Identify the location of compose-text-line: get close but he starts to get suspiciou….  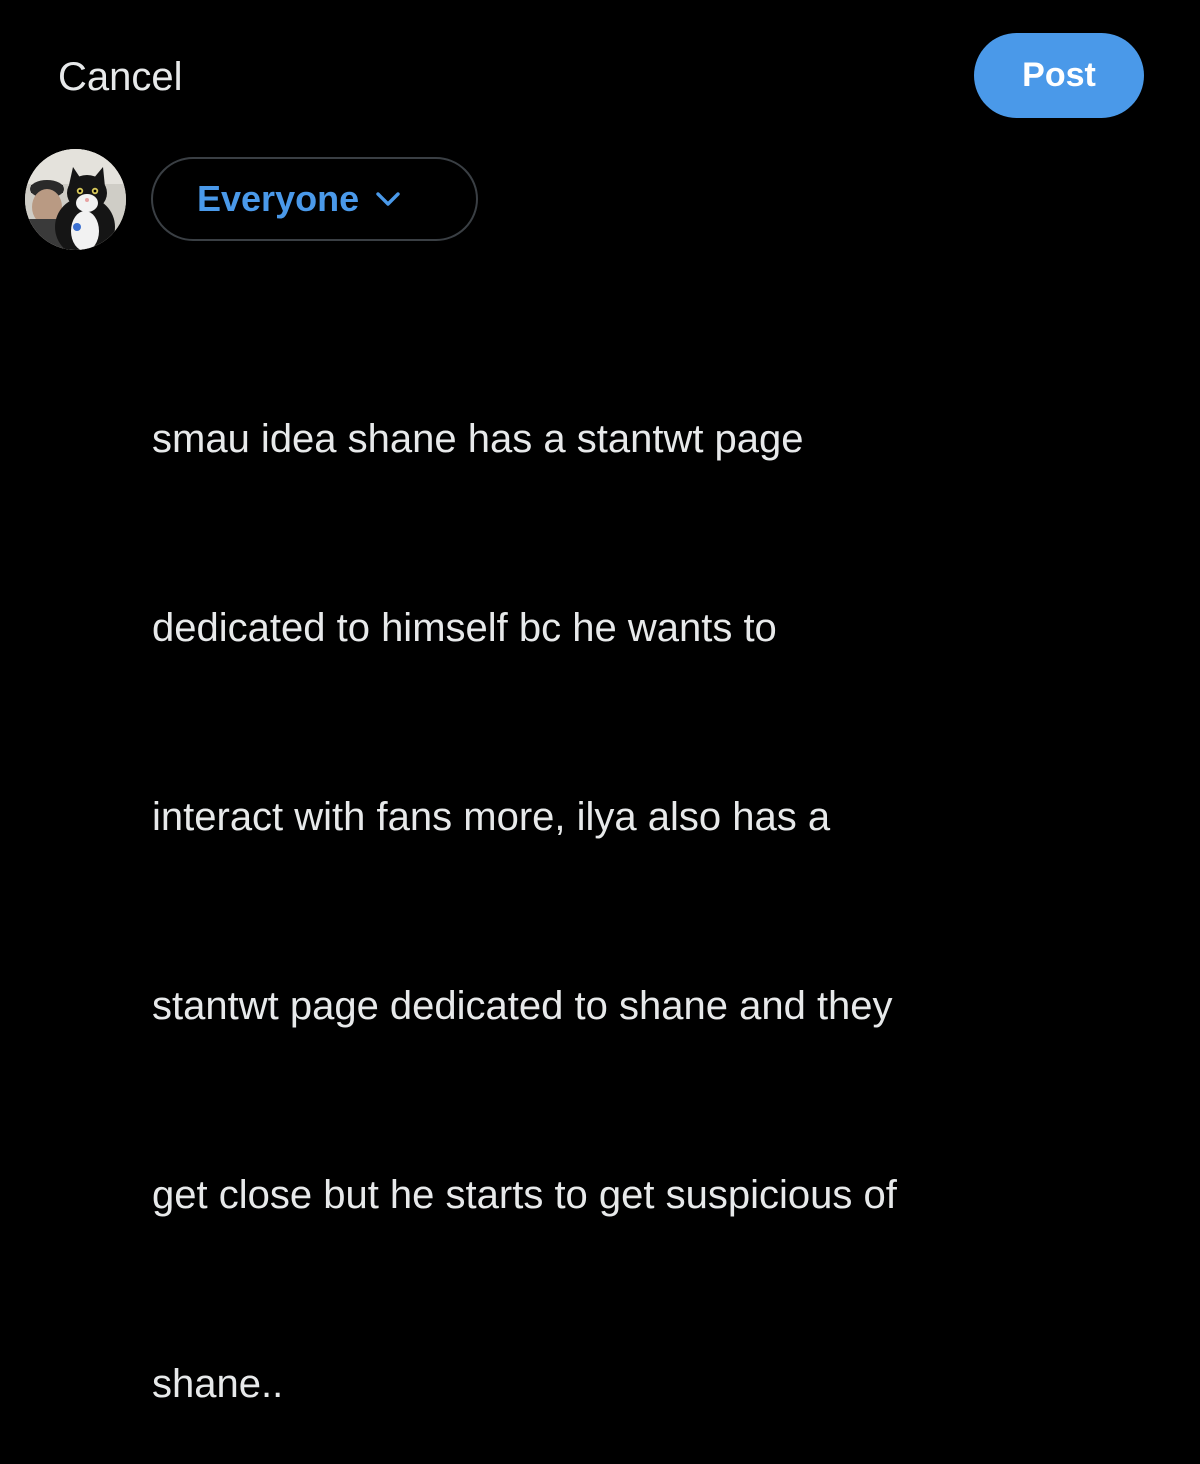
(524, 1195).